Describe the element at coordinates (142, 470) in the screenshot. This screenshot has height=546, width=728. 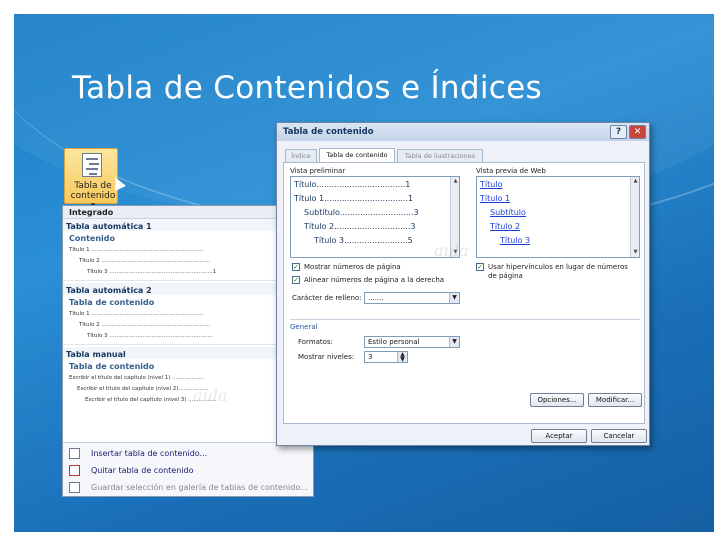
I see `menu-item-label: Quitar tabla de contenido` at that location.